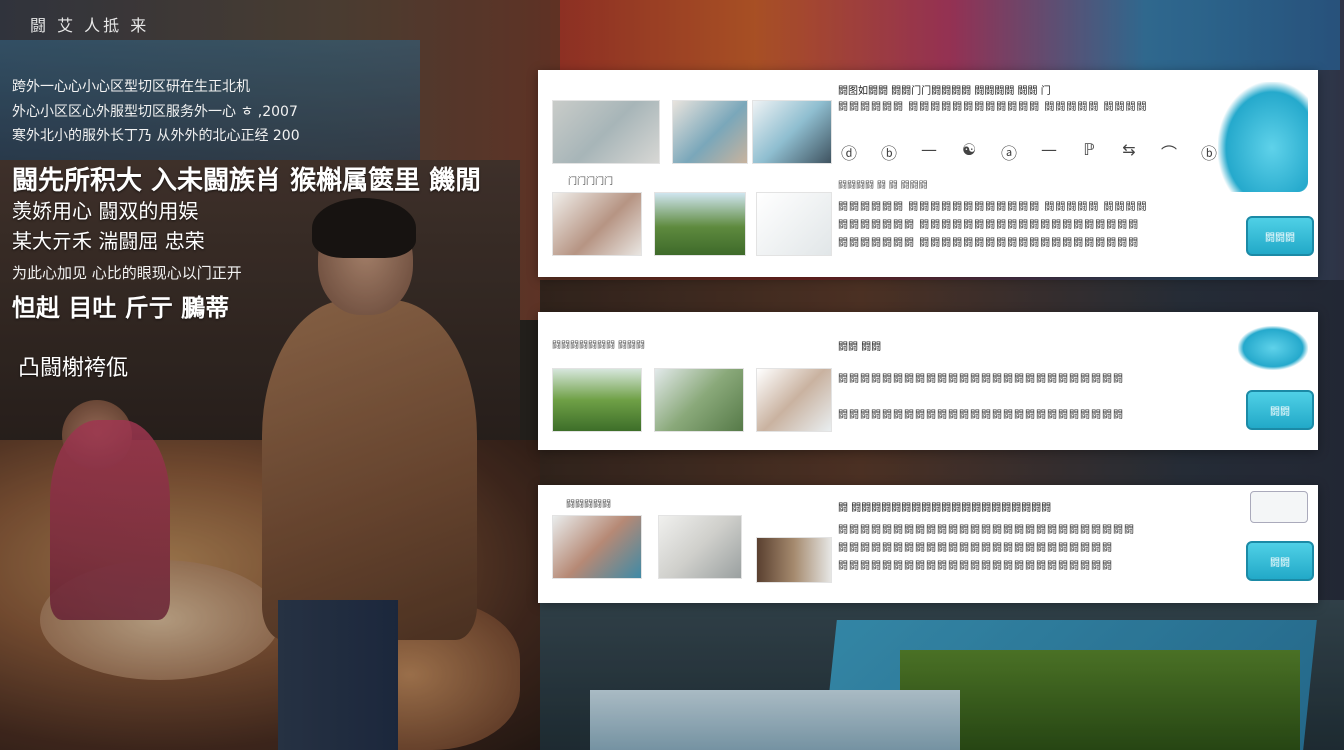 The image size is (1344, 750). I want to click on listing-caption: 闘闘闘闘闘闘闘 闘闘闘, so click(598, 346).